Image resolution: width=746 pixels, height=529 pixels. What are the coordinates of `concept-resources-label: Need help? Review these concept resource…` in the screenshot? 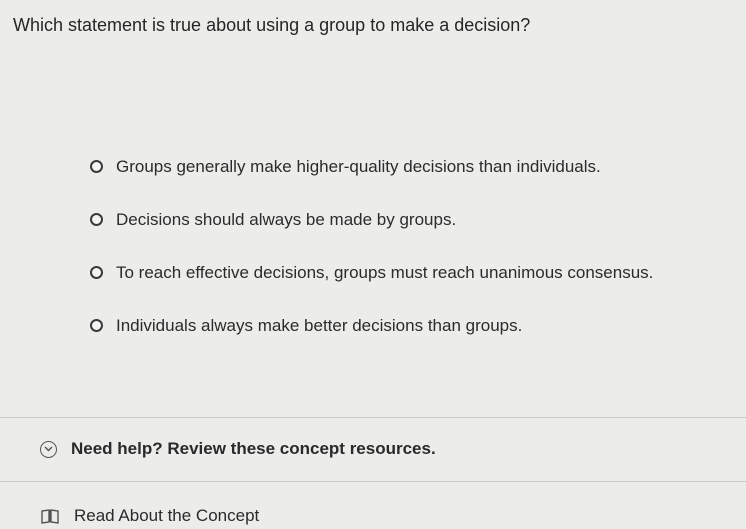 It's located at (253, 448).